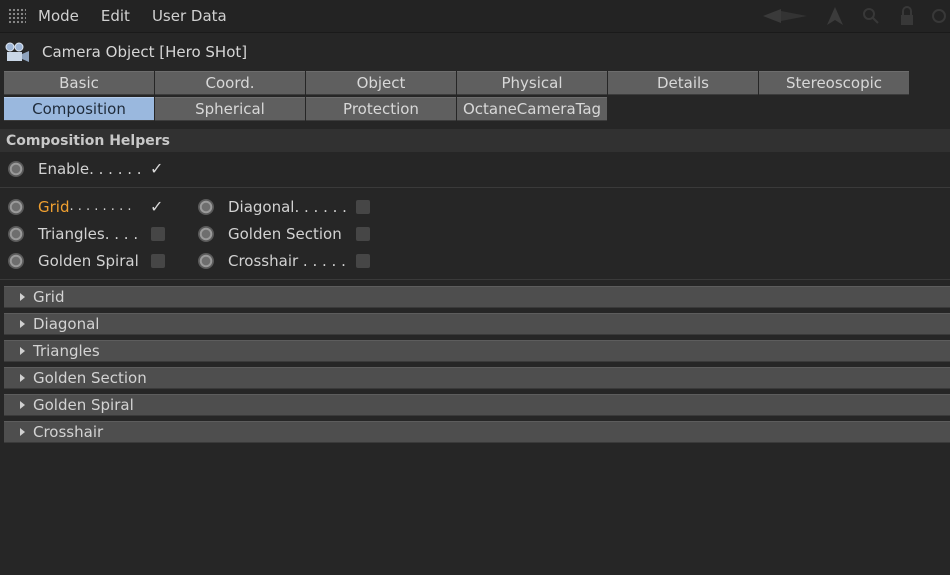 The height and width of the screenshot is (575, 950). Describe the element at coordinates (158, 233) in the screenshot. I see `triangles-checkbox` at that location.